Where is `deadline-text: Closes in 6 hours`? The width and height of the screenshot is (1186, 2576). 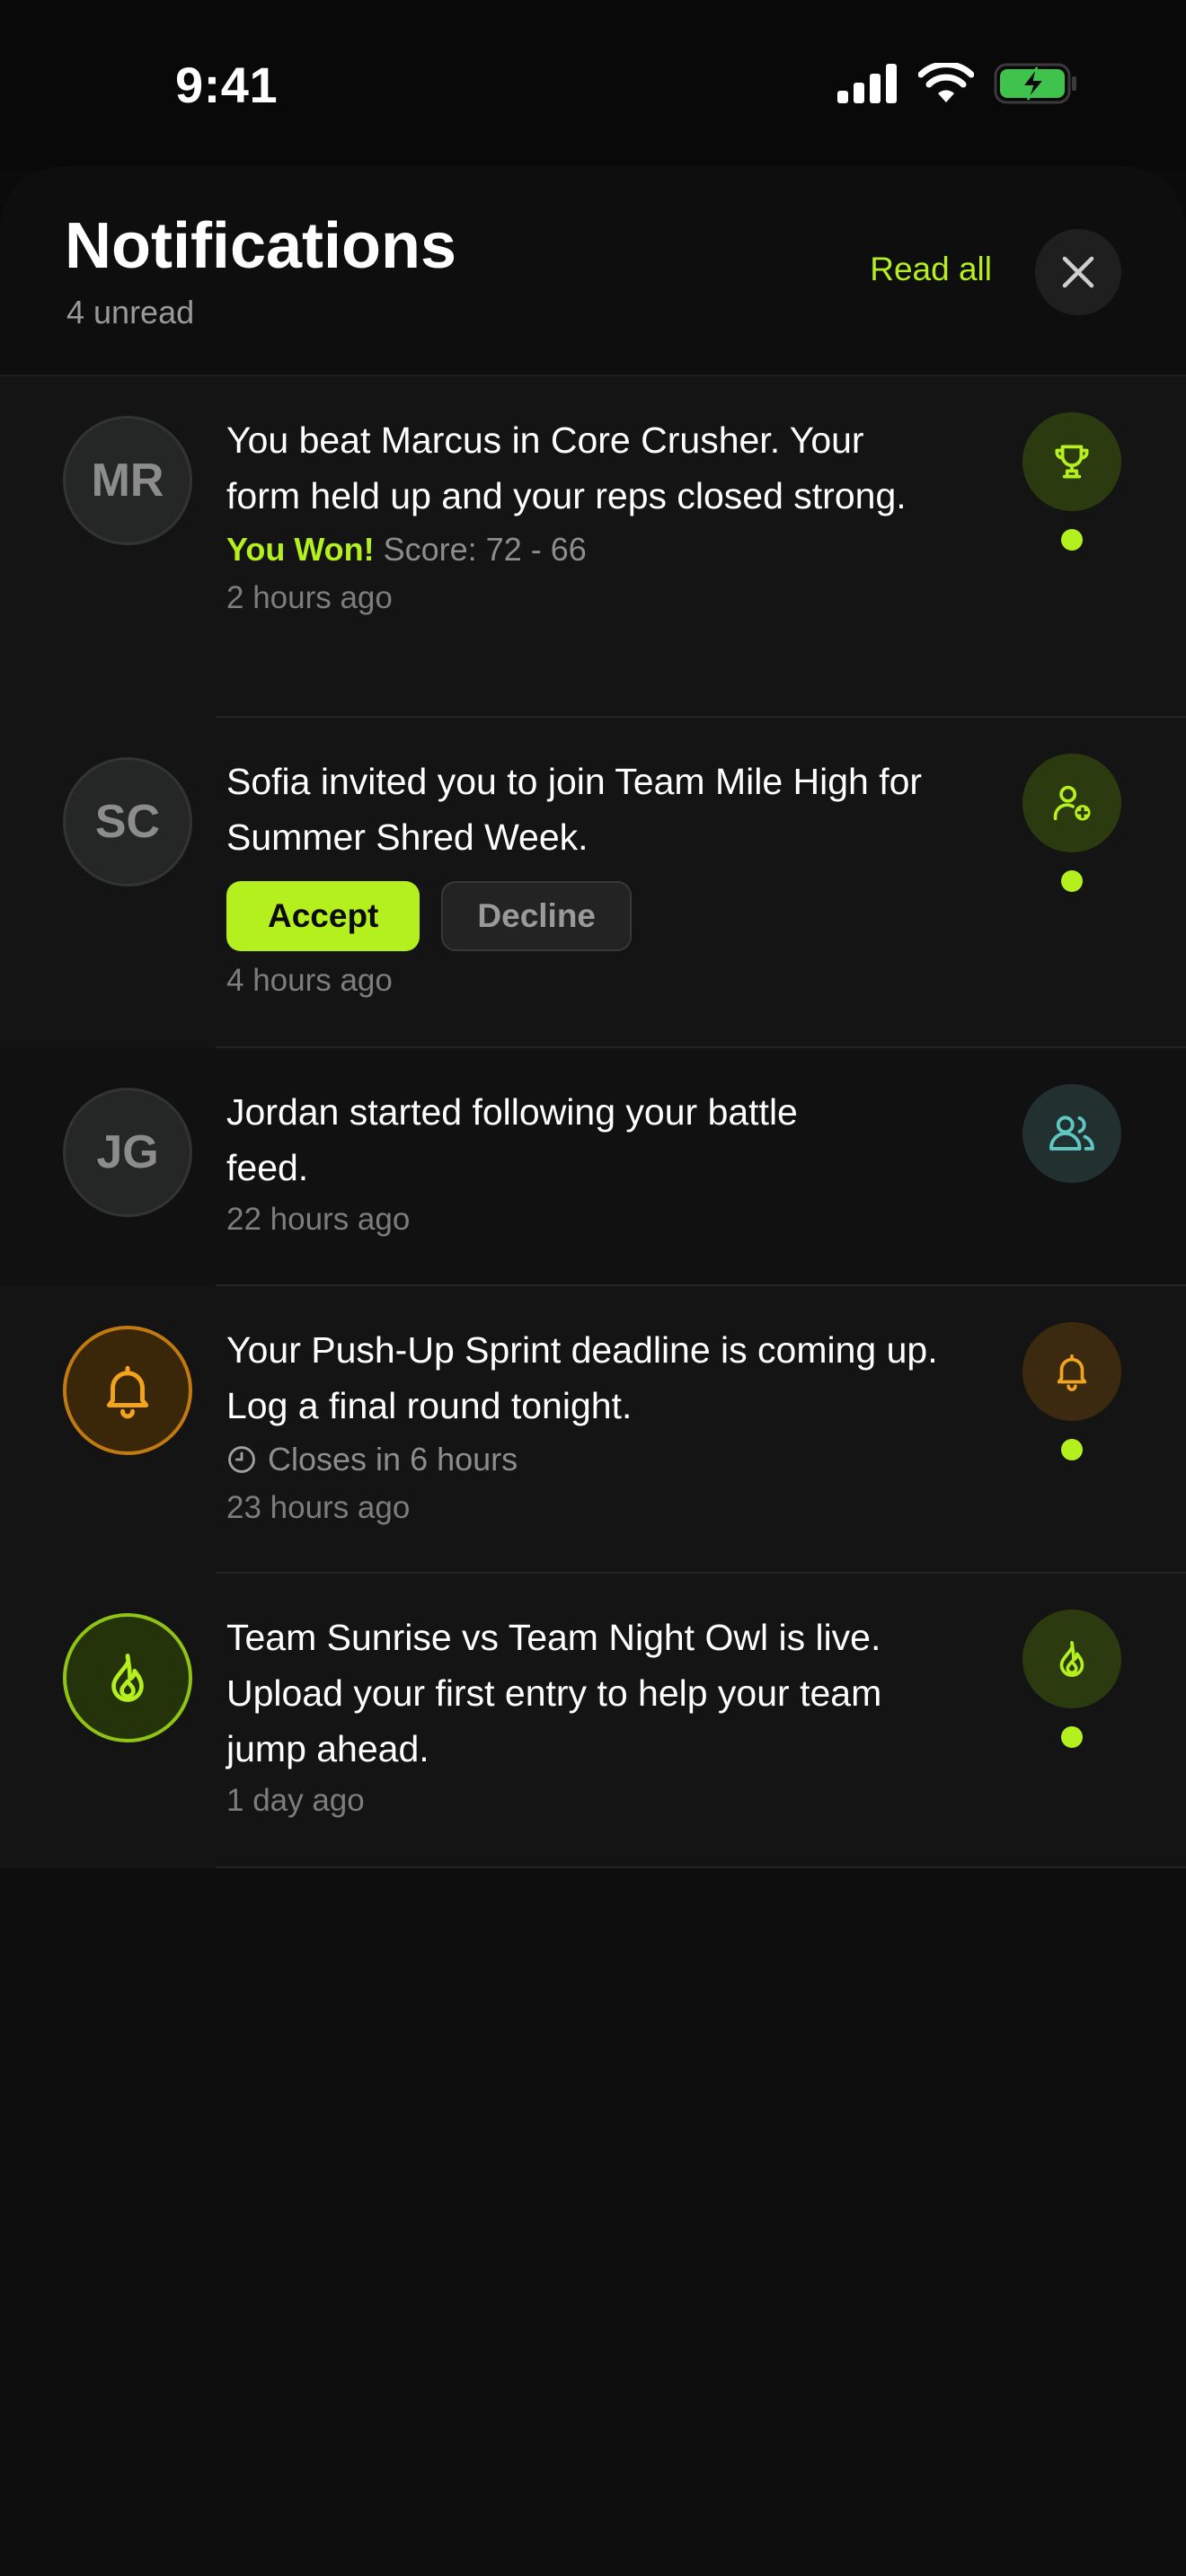 deadline-text: Closes in 6 hours is located at coordinates (393, 1459).